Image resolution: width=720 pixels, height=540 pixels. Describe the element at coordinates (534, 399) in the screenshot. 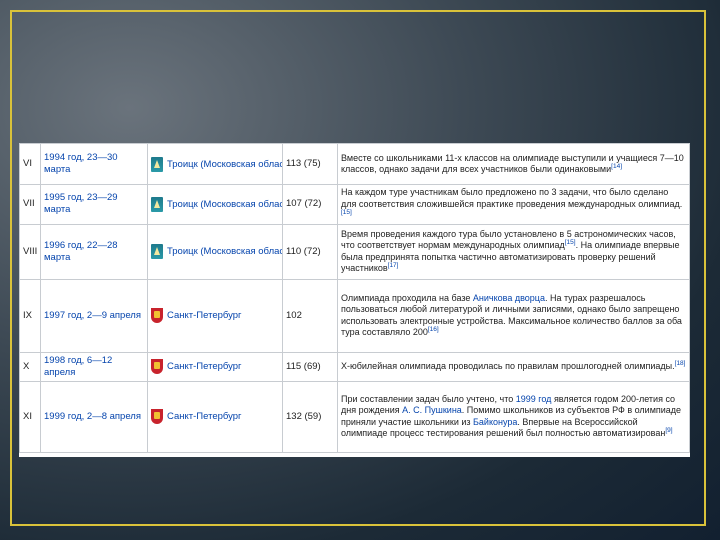

I see `description-link: 1999 год` at that location.